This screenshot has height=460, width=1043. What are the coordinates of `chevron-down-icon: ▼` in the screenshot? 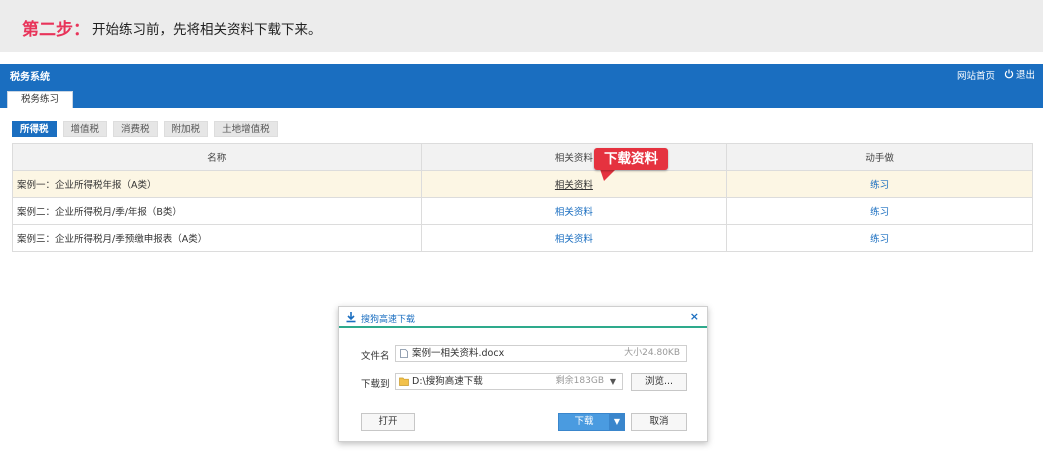 It's located at (613, 381).